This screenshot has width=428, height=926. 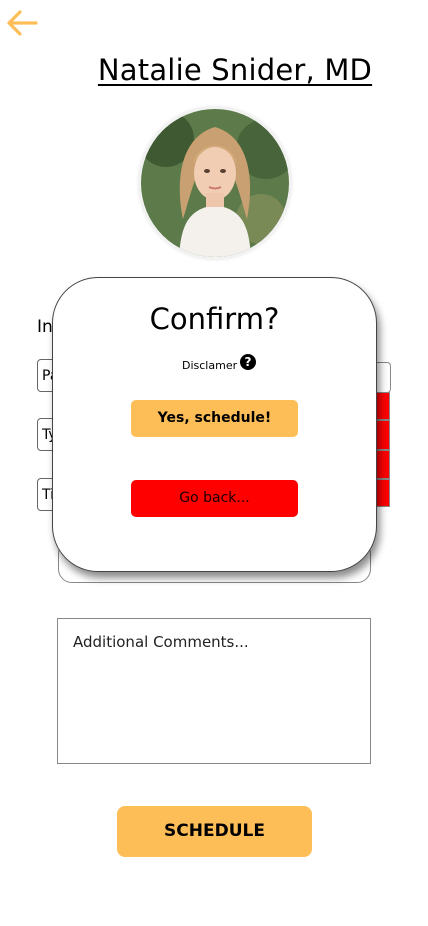 What do you see at coordinates (45, 327) in the screenshot?
I see `section-label: In` at bounding box center [45, 327].